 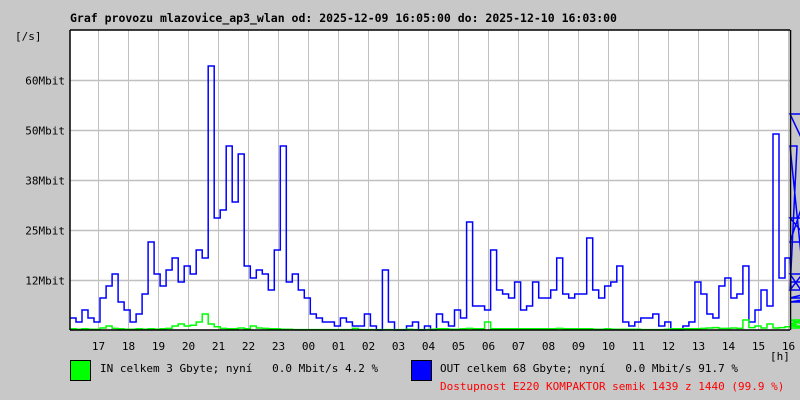 What do you see at coordinates (421, 370) in the screenshot?
I see `out-legend-swatch` at bounding box center [421, 370].